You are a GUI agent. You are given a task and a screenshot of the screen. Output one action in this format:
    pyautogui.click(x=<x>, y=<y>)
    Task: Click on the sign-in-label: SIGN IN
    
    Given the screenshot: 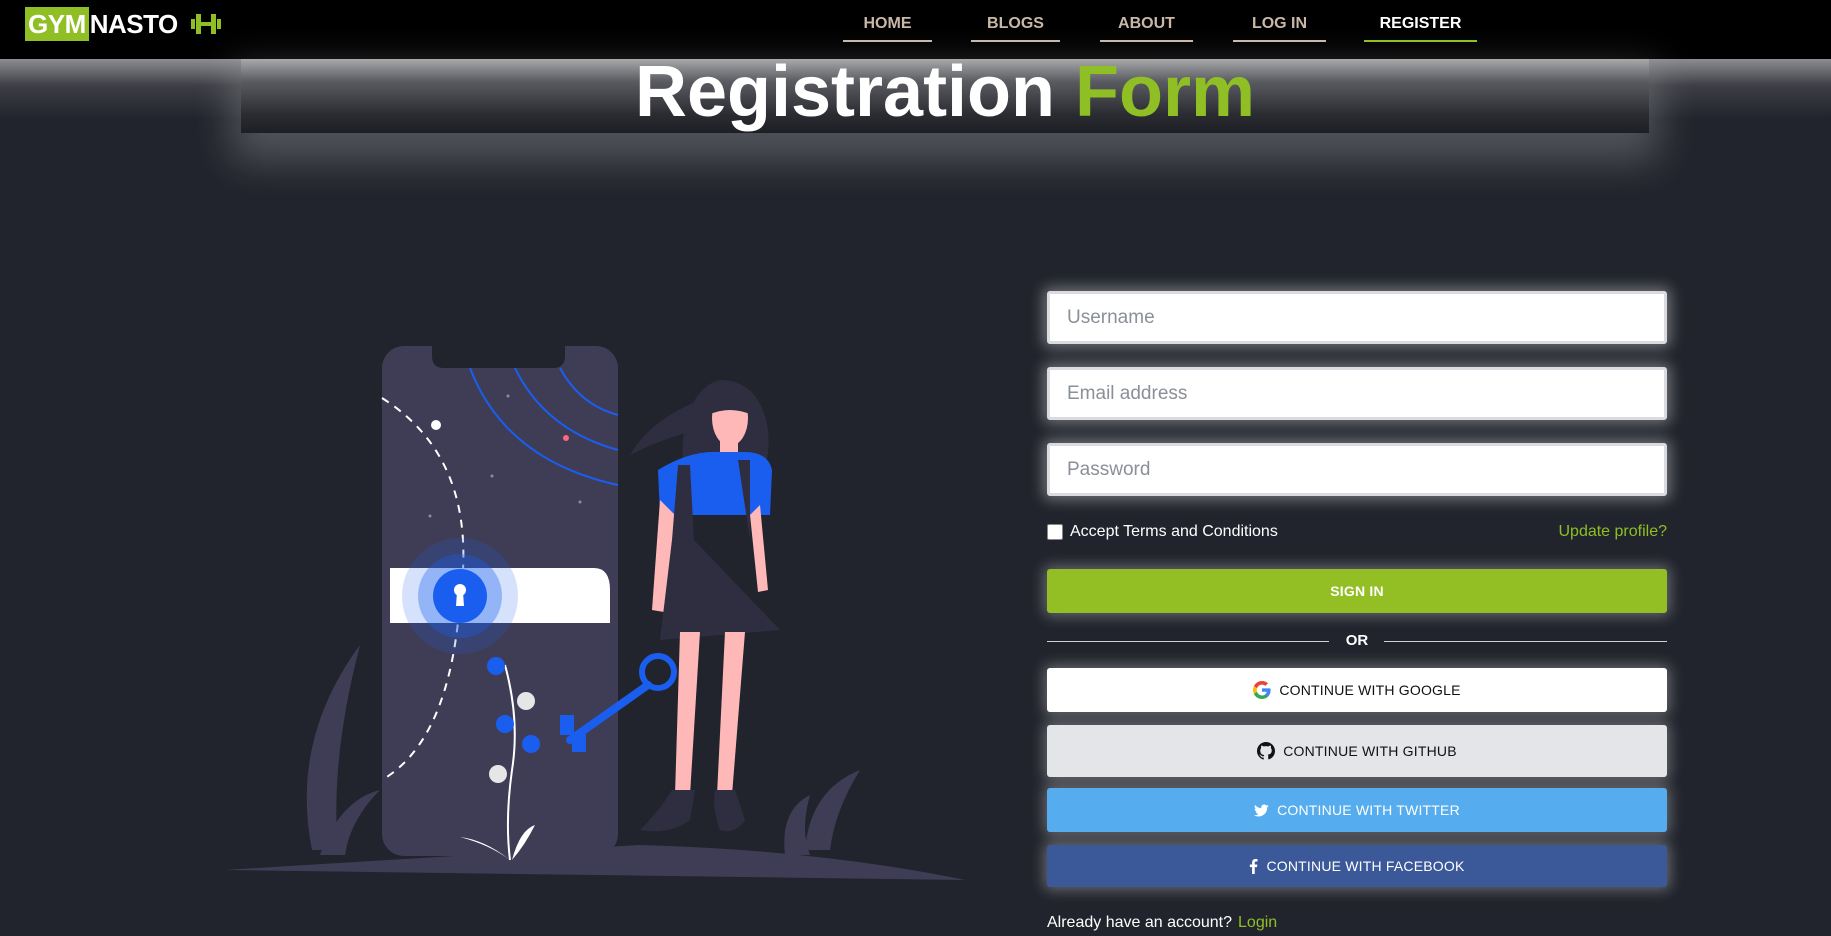 What is the action you would take?
    pyautogui.click(x=1357, y=591)
    